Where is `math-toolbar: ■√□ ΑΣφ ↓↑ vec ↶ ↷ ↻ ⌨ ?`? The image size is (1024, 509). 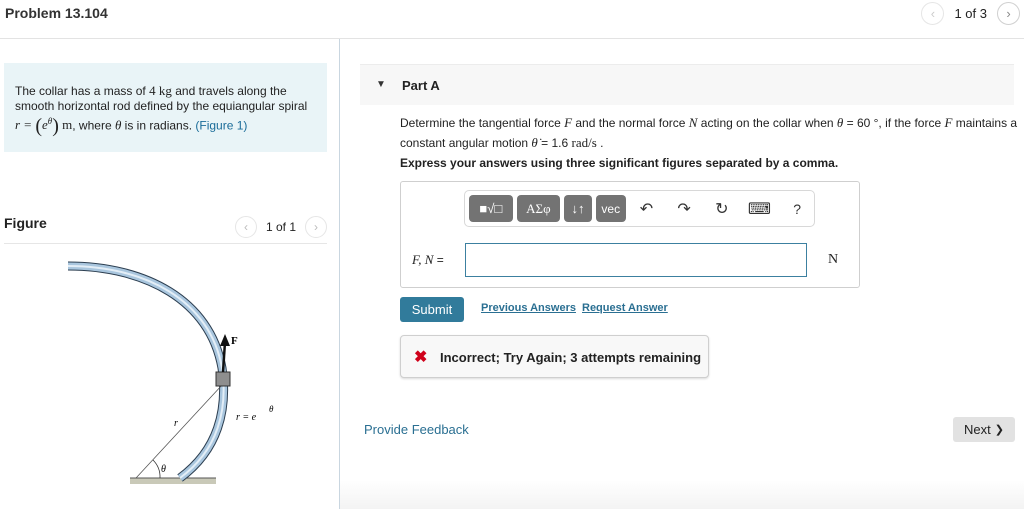 math-toolbar: ■√□ ΑΣφ ↓↑ vec ↶ ↷ ↻ ⌨ ? is located at coordinates (639, 208).